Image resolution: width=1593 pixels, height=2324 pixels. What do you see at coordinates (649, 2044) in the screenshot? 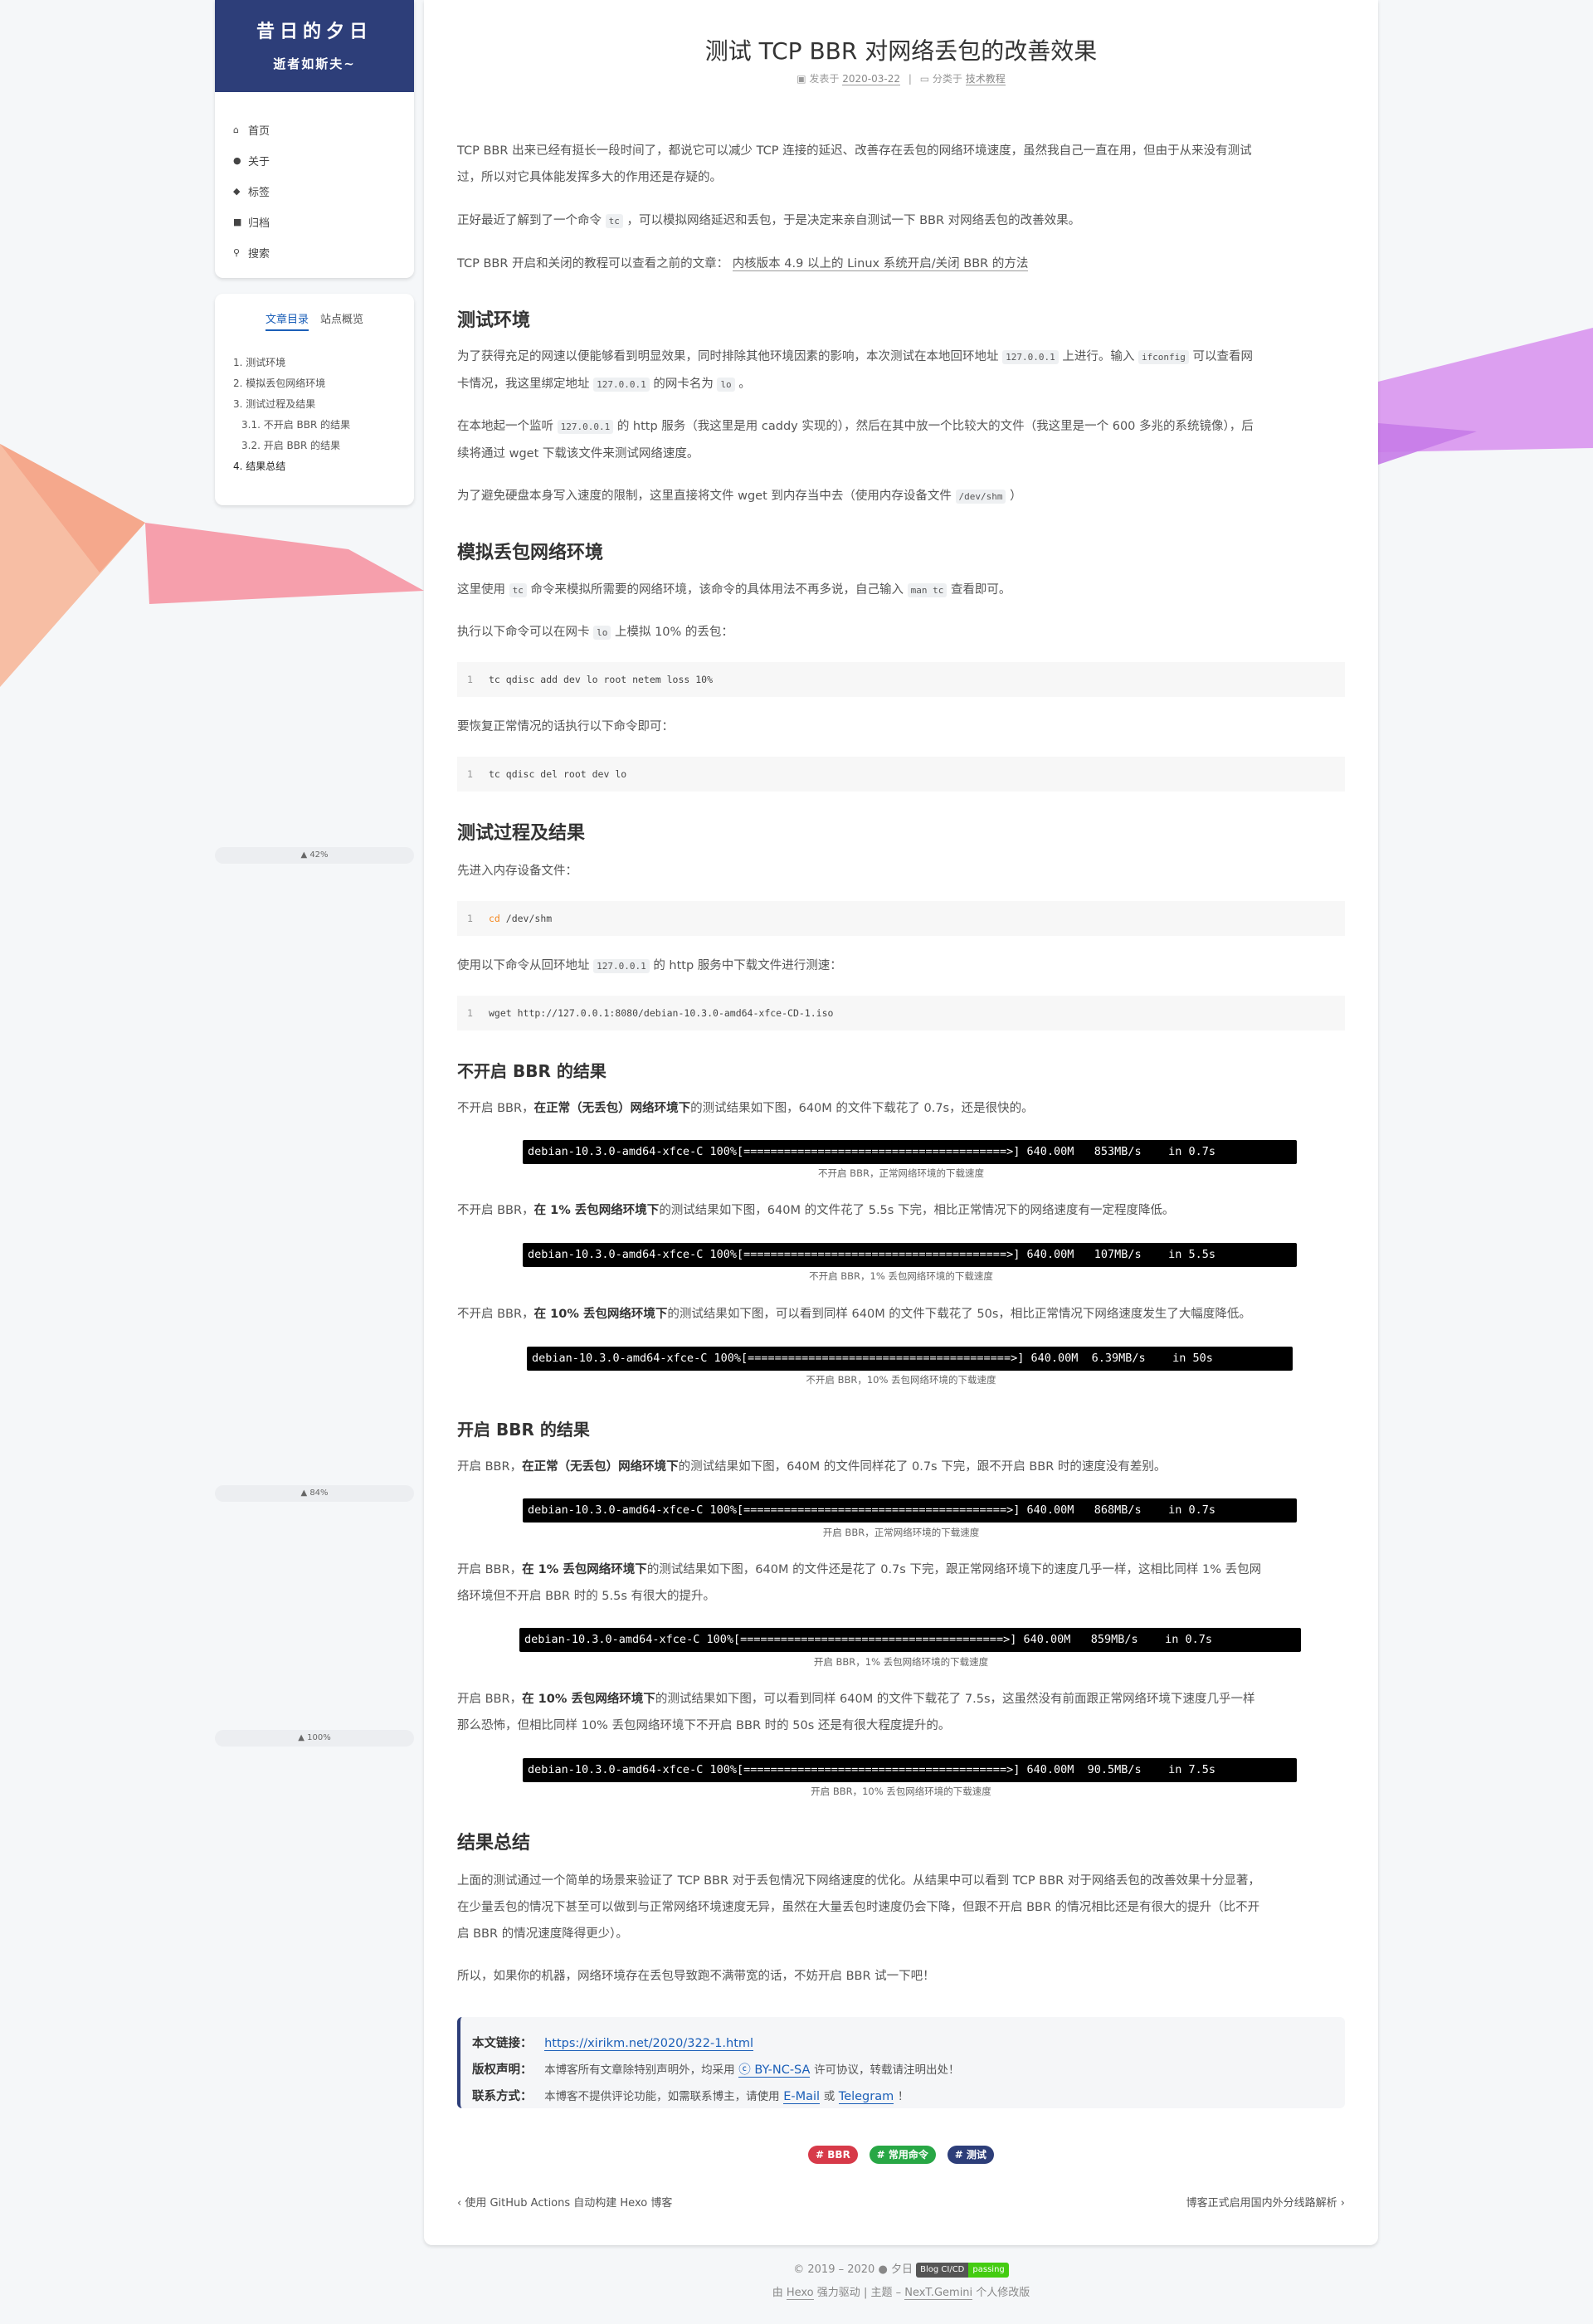
I see `permalink: https://xirikm.net/2020/322-1.html` at bounding box center [649, 2044].